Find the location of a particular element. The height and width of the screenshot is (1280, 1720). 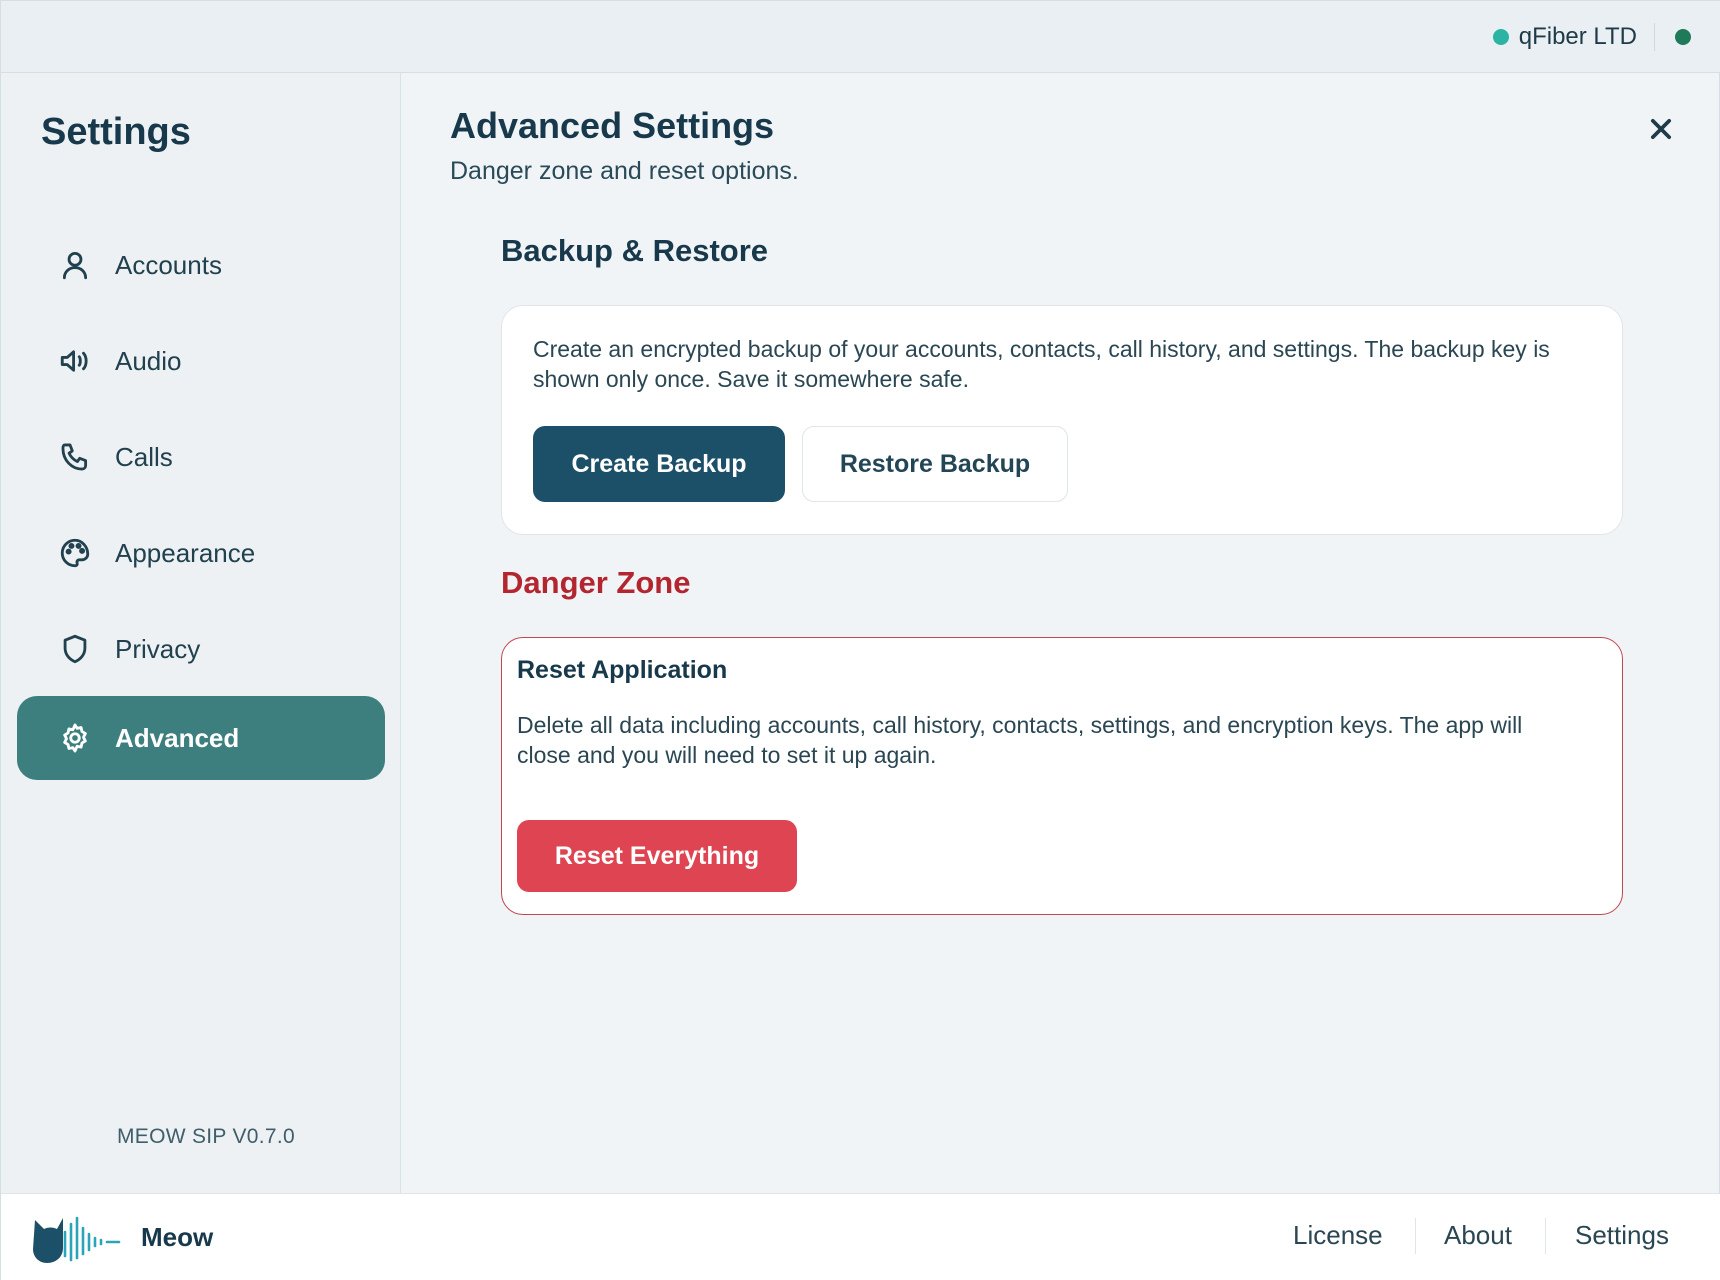

account-selector: qFiber LTD is located at coordinates (1564, 37).